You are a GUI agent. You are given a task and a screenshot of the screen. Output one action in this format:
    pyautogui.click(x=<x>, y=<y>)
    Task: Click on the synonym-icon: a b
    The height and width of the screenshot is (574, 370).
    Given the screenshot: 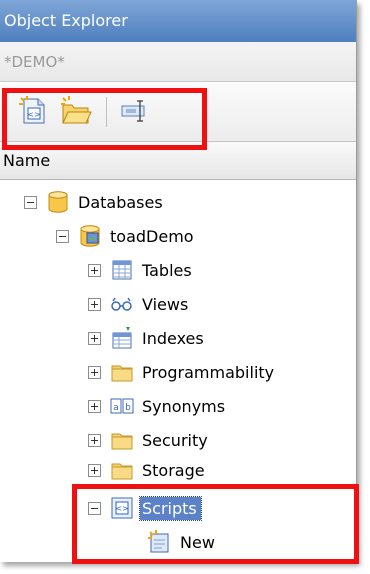 What is the action you would take?
    pyautogui.click(x=122, y=406)
    